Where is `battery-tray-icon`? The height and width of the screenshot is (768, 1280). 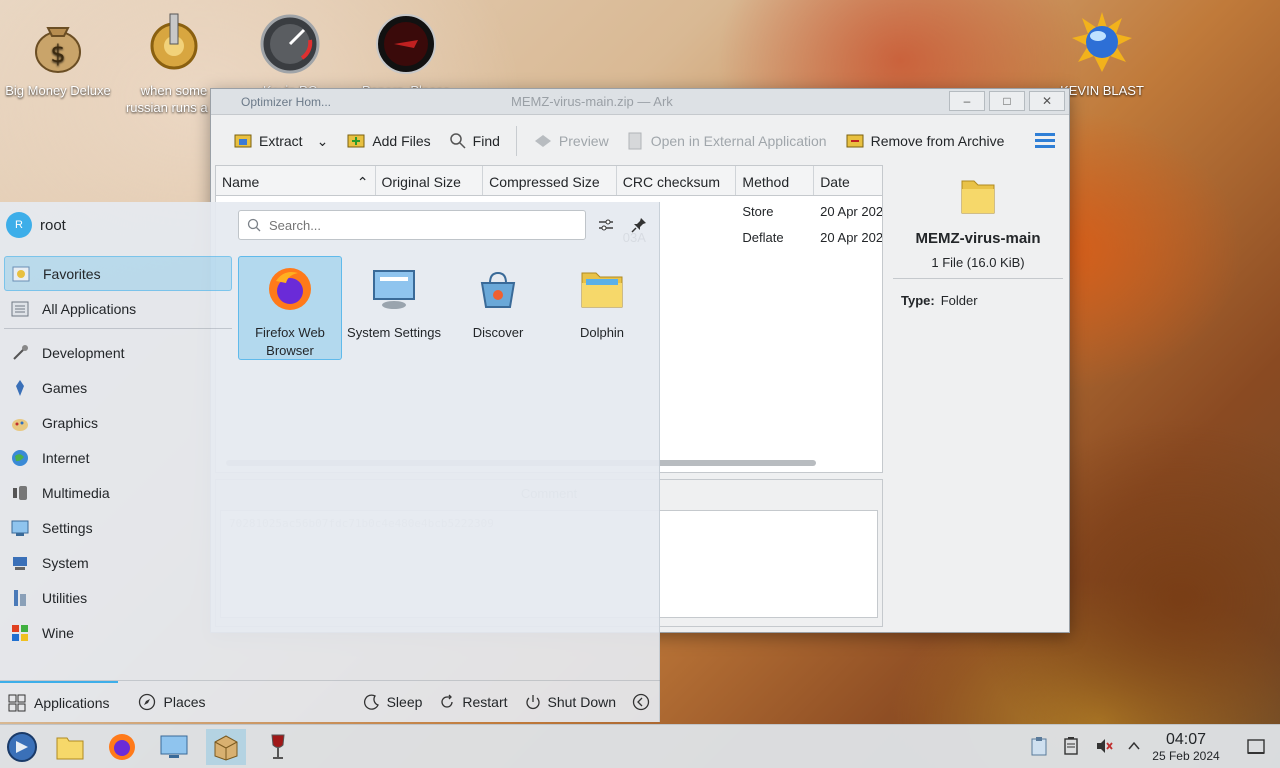
battery-tray-icon is located at coordinates (1075, 747).